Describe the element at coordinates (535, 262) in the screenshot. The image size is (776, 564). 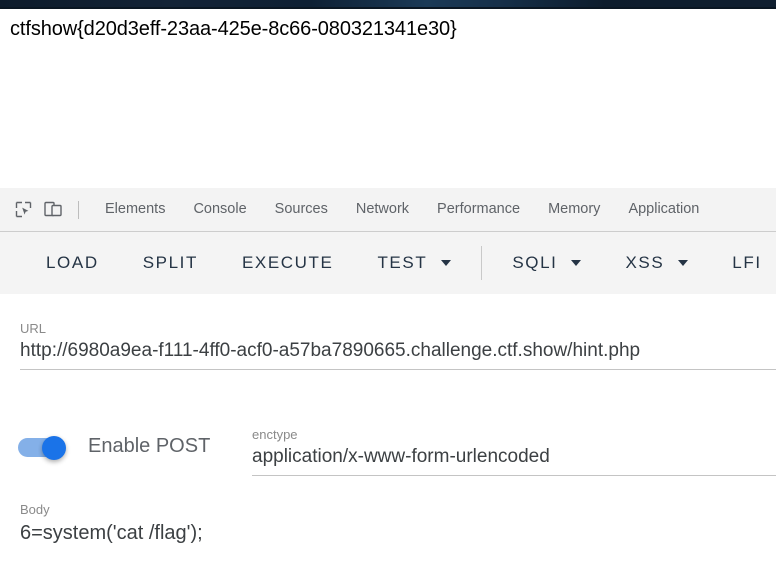
I see `sqli-menu-label: SQLI` at that location.